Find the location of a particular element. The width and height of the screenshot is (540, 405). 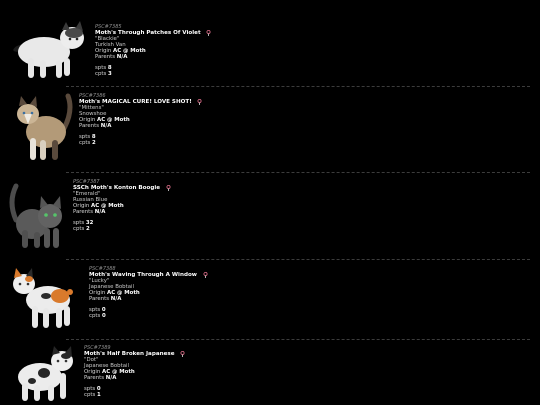

cpts-value: 3 is located at coordinates (110, 73).